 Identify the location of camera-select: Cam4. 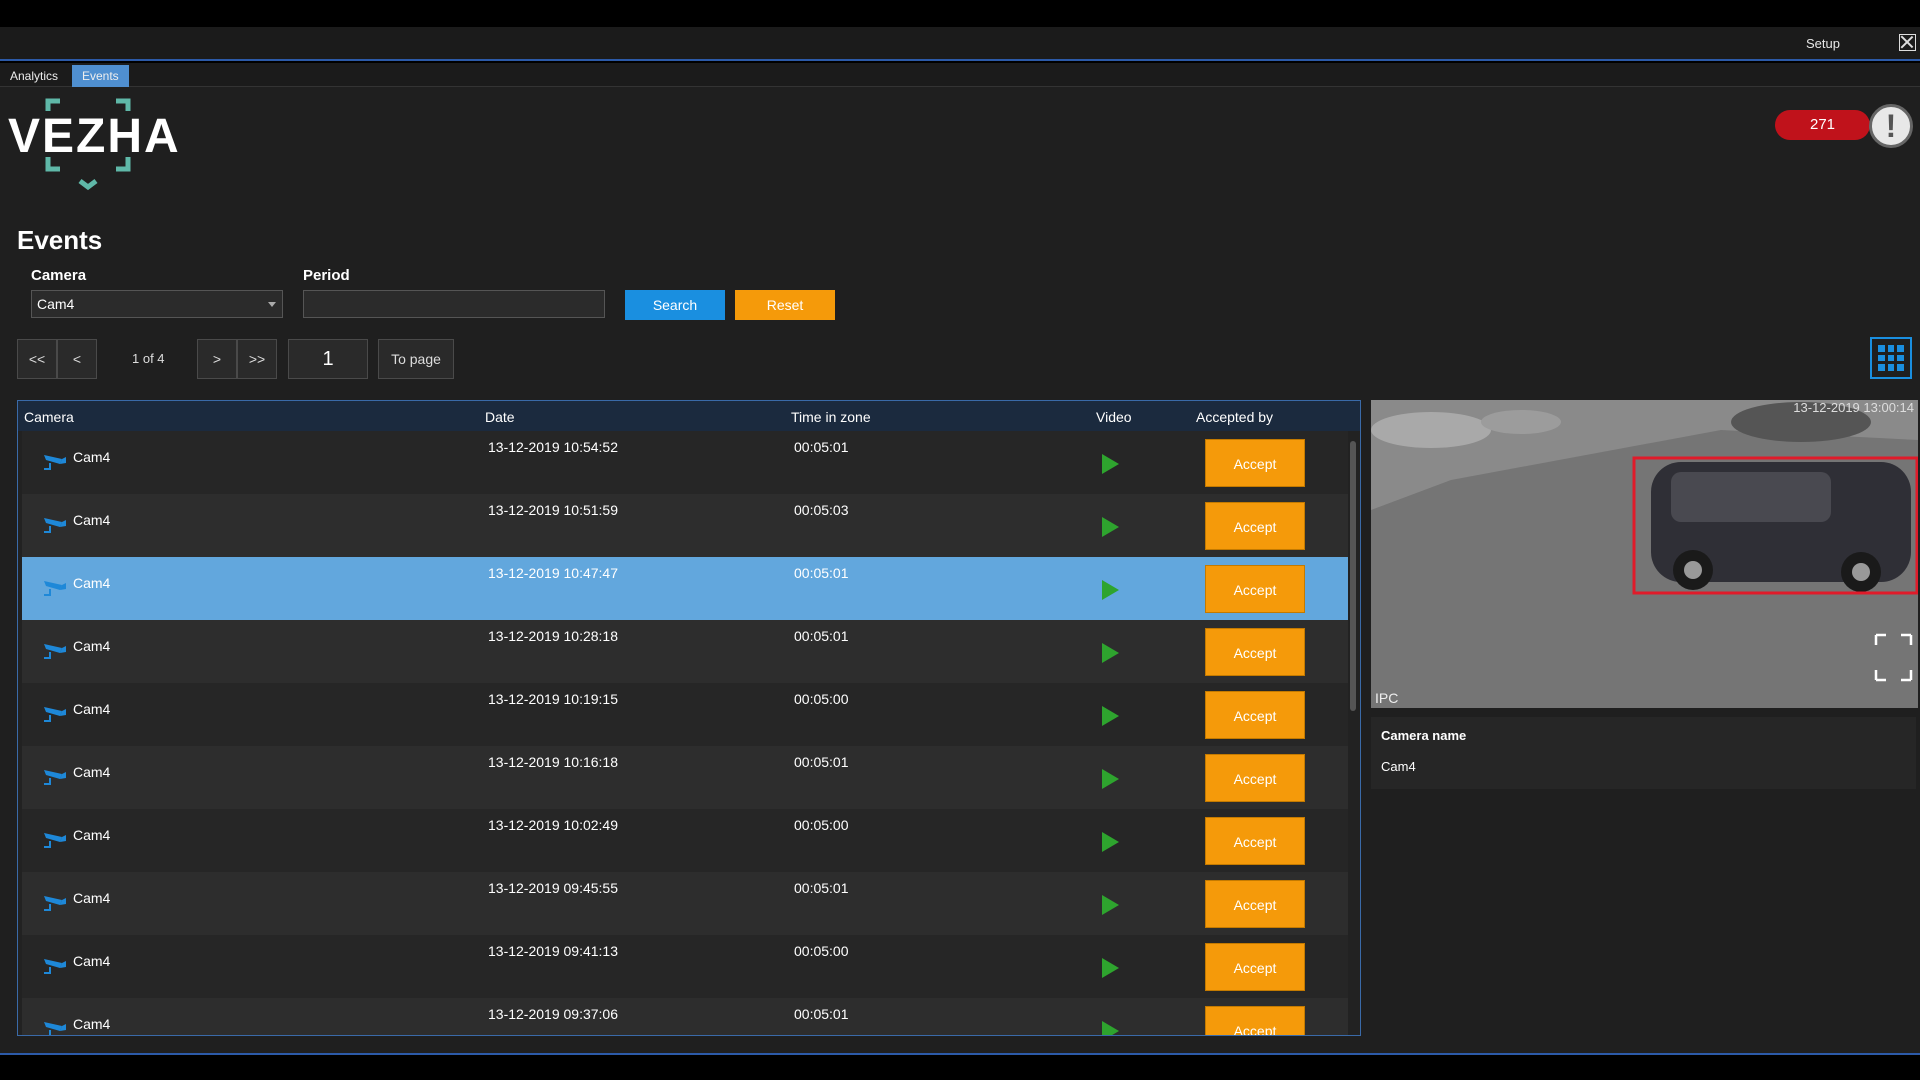
(157, 304).